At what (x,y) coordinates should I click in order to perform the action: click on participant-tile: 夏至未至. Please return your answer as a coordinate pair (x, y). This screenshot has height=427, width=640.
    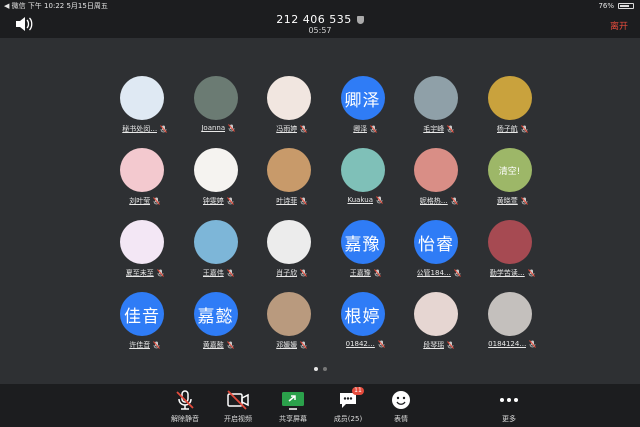
    Looking at the image, I should click on (145, 254).